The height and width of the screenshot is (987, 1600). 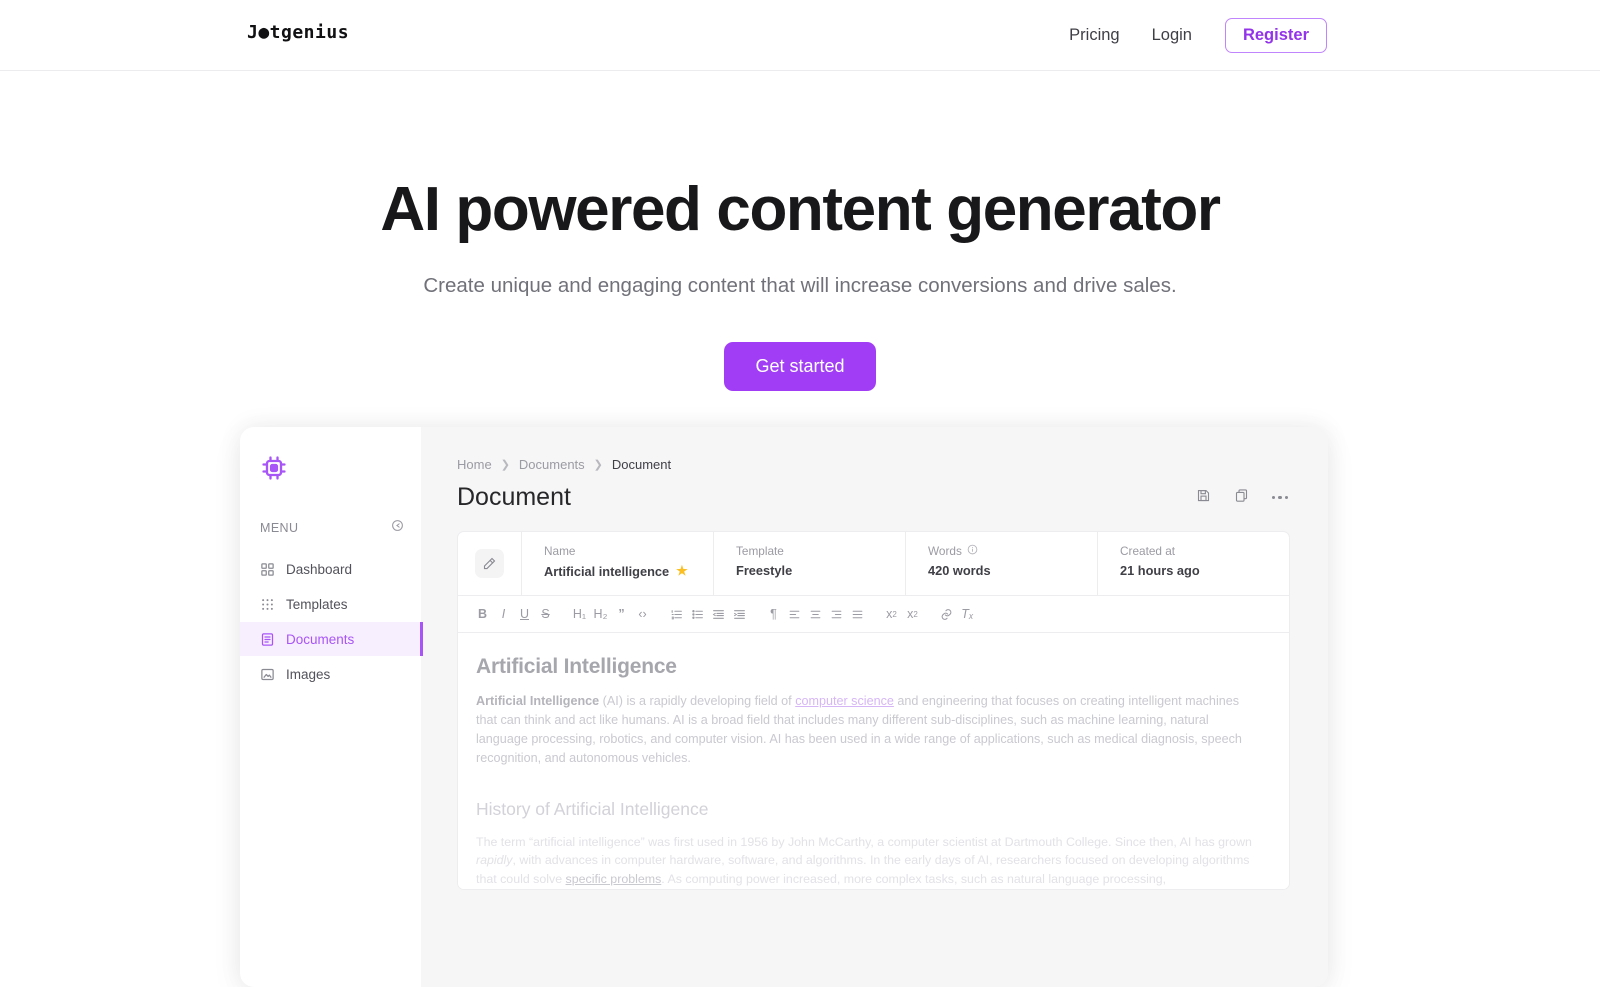 I want to click on breadcrumb-current: Document, so click(x=641, y=464).